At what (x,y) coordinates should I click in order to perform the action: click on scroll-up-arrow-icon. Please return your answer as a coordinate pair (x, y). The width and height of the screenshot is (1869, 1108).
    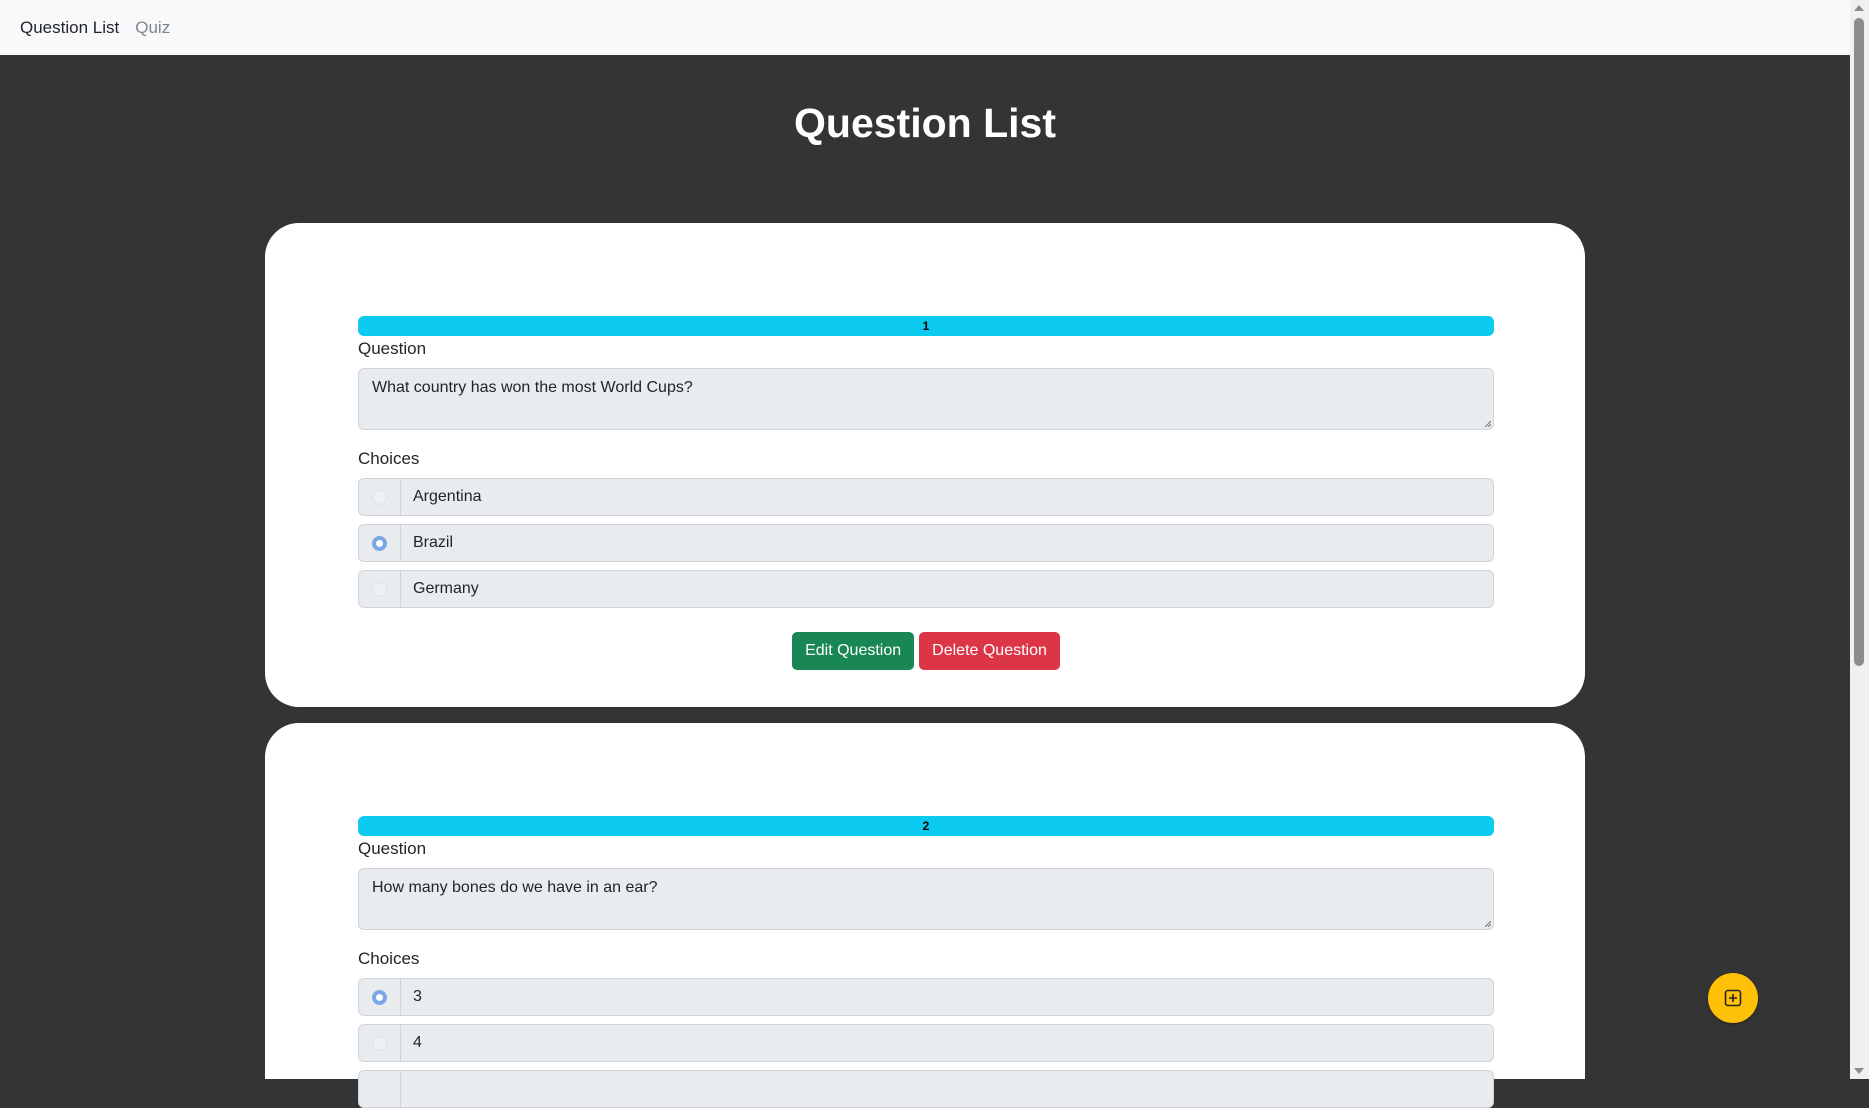
    Looking at the image, I should click on (1859, 8).